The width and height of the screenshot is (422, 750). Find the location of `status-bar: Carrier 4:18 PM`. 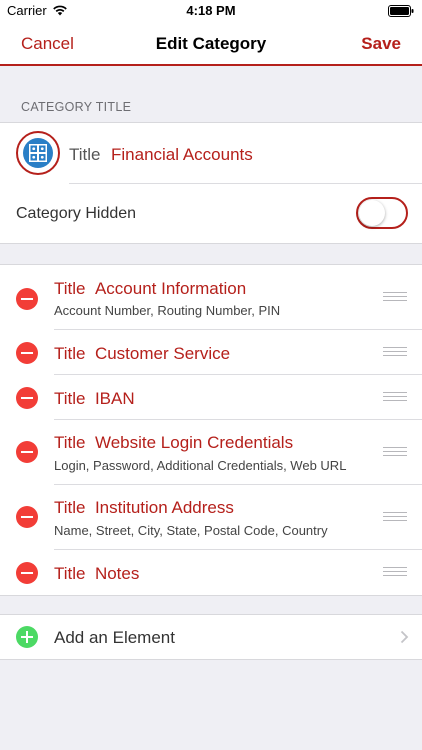

status-bar: Carrier 4:18 PM is located at coordinates (211, 11).